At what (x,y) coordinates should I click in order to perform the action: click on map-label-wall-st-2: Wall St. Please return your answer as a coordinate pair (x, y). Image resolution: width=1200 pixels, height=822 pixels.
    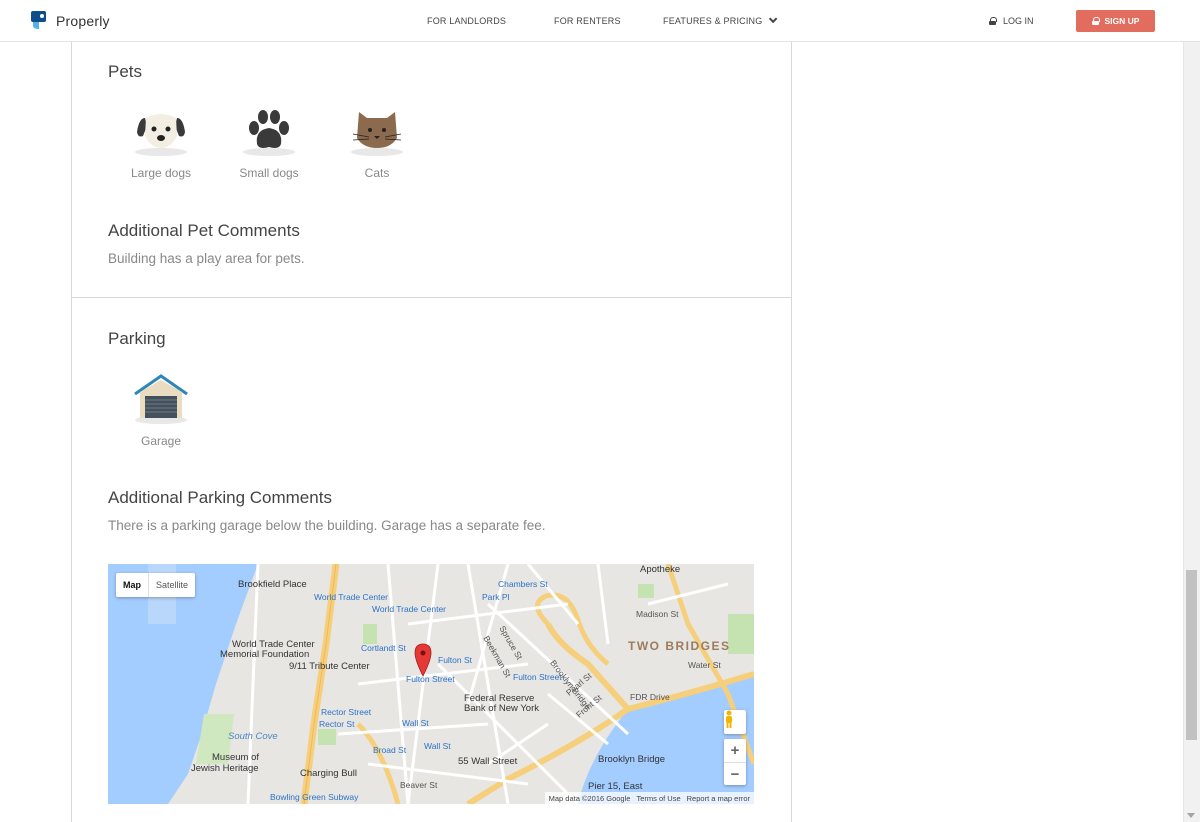
    Looking at the image, I should click on (437, 746).